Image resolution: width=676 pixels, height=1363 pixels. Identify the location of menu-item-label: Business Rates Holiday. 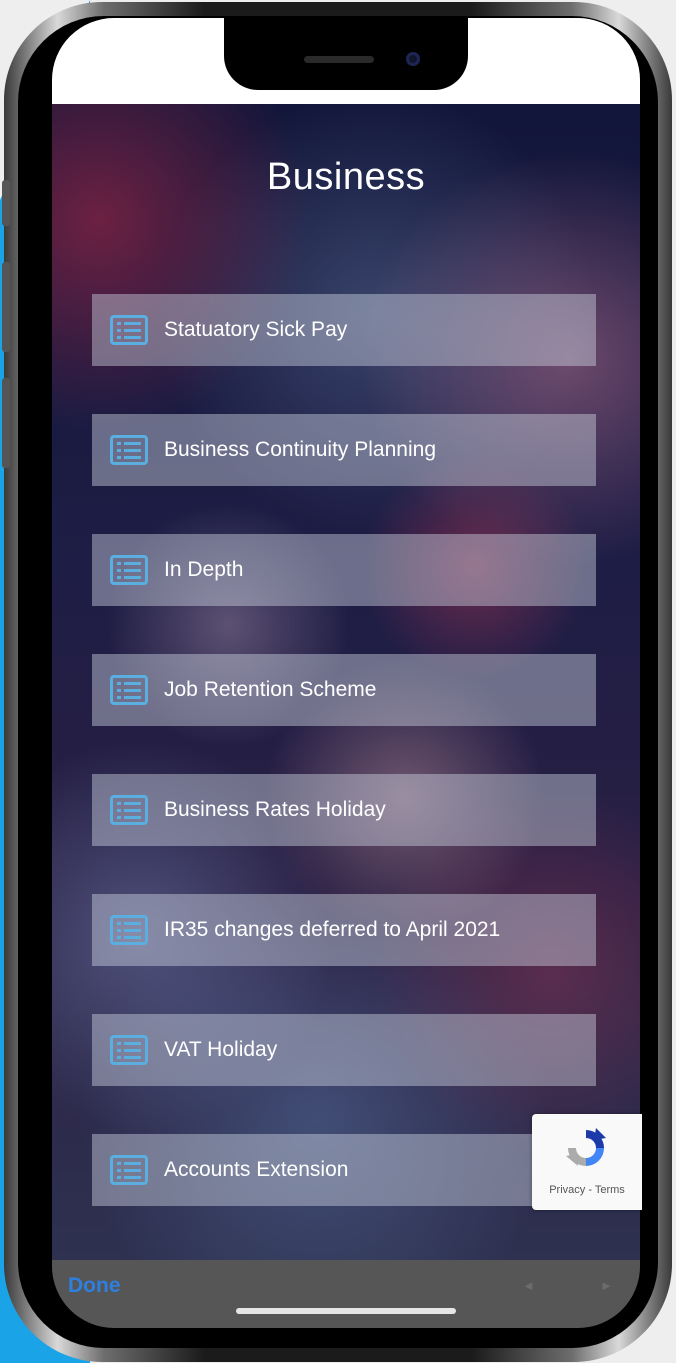
(275, 809).